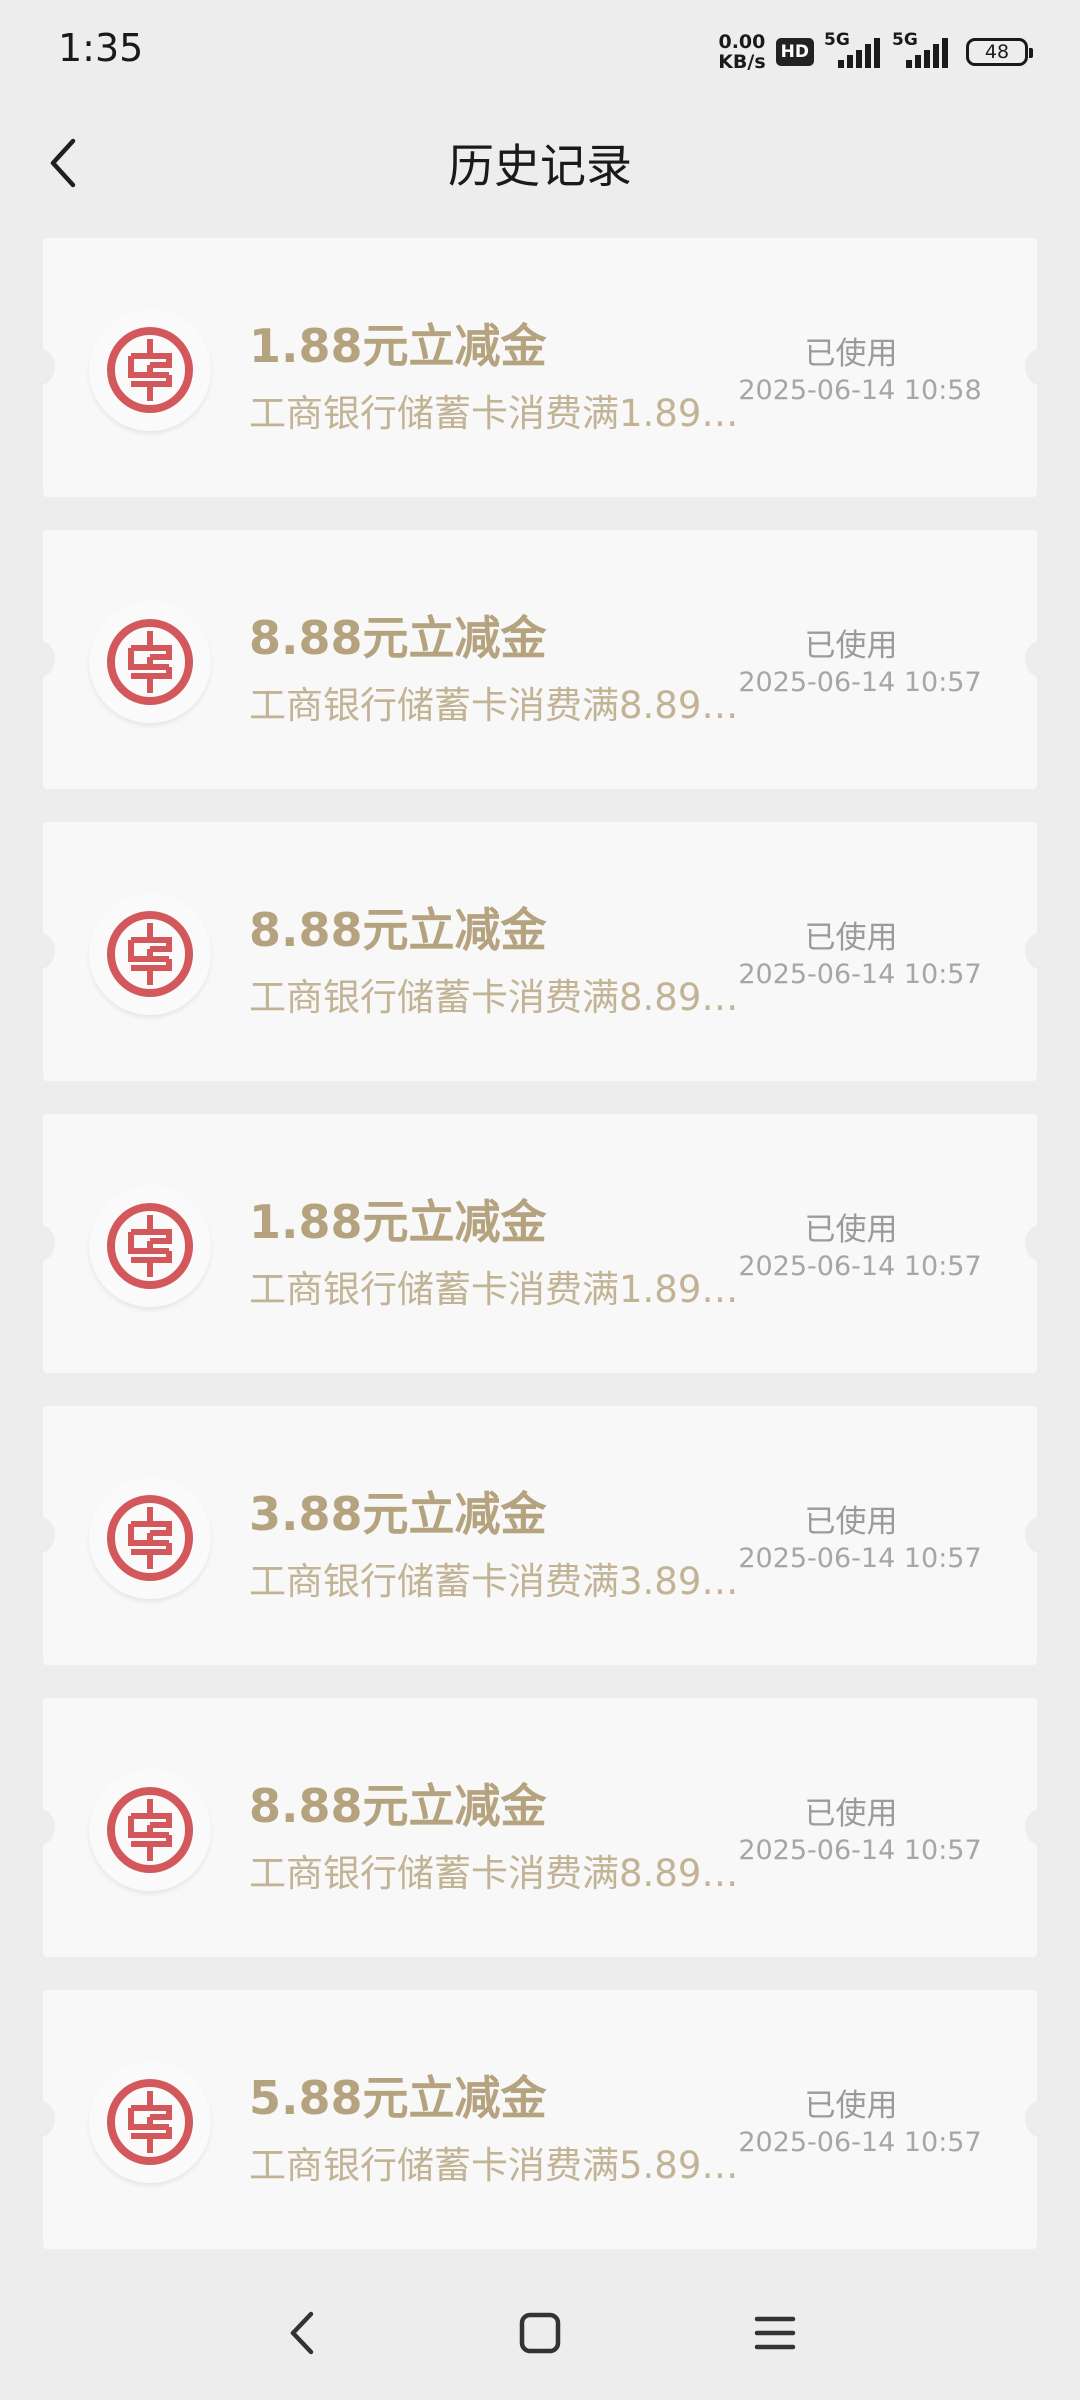 The image size is (1080, 2400). I want to click on battery-icon: 48, so click(999, 52).